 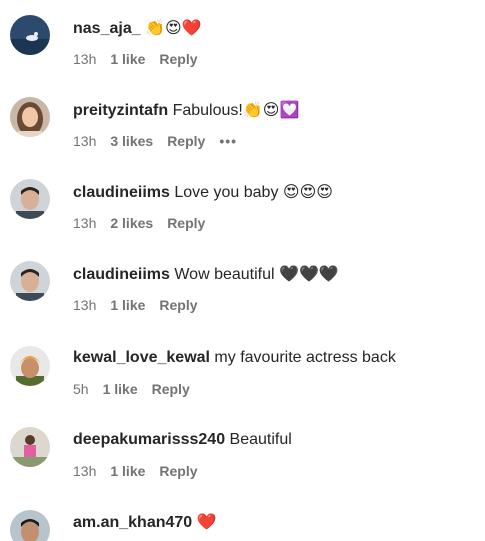 I want to click on comment-line: claudineiims Wow beautiful 🖤🖤🖤, so click(x=206, y=274).